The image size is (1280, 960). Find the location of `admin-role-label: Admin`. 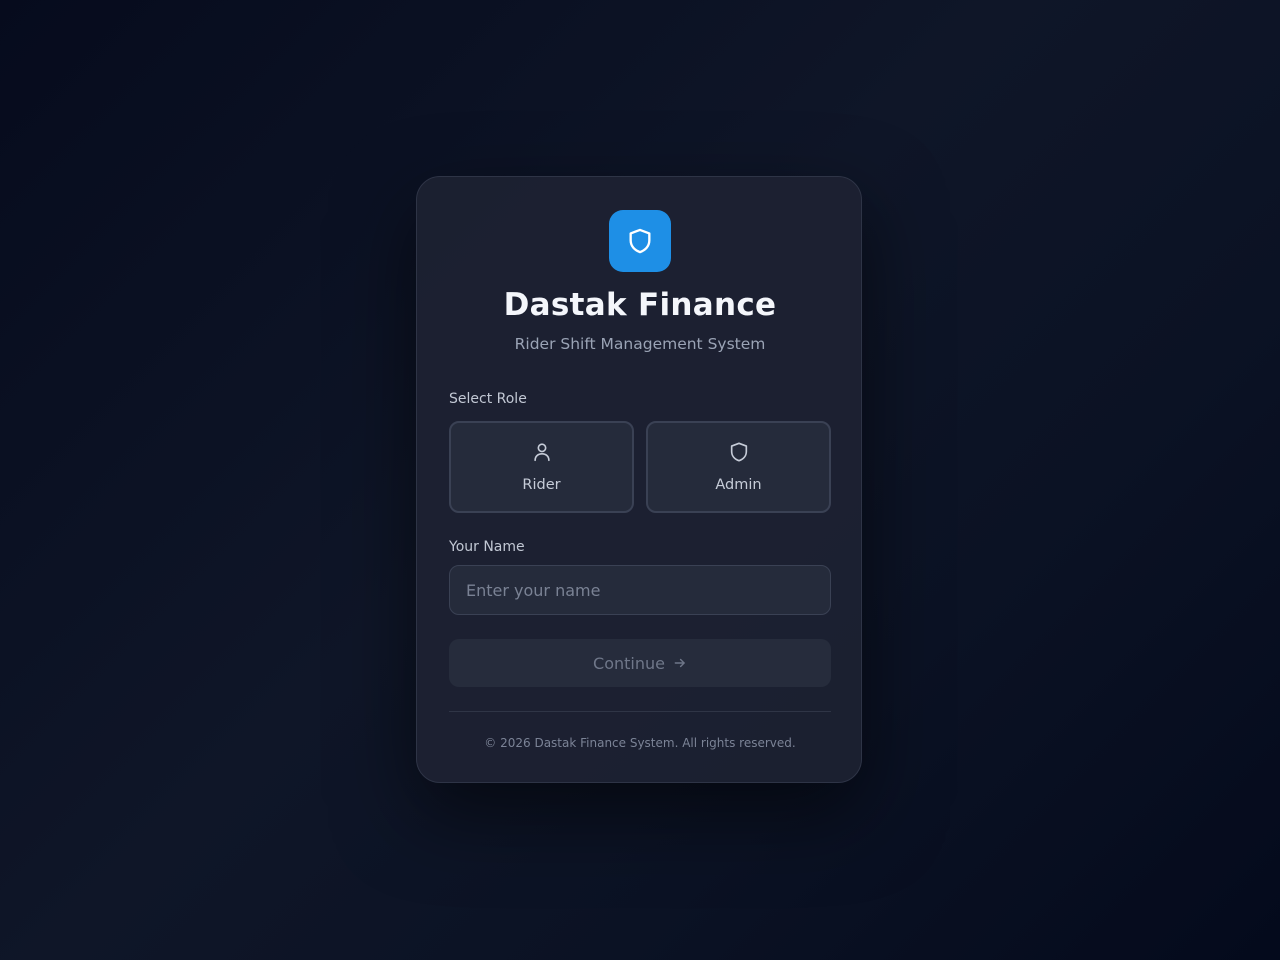

admin-role-label: Admin is located at coordinates (738, 485).